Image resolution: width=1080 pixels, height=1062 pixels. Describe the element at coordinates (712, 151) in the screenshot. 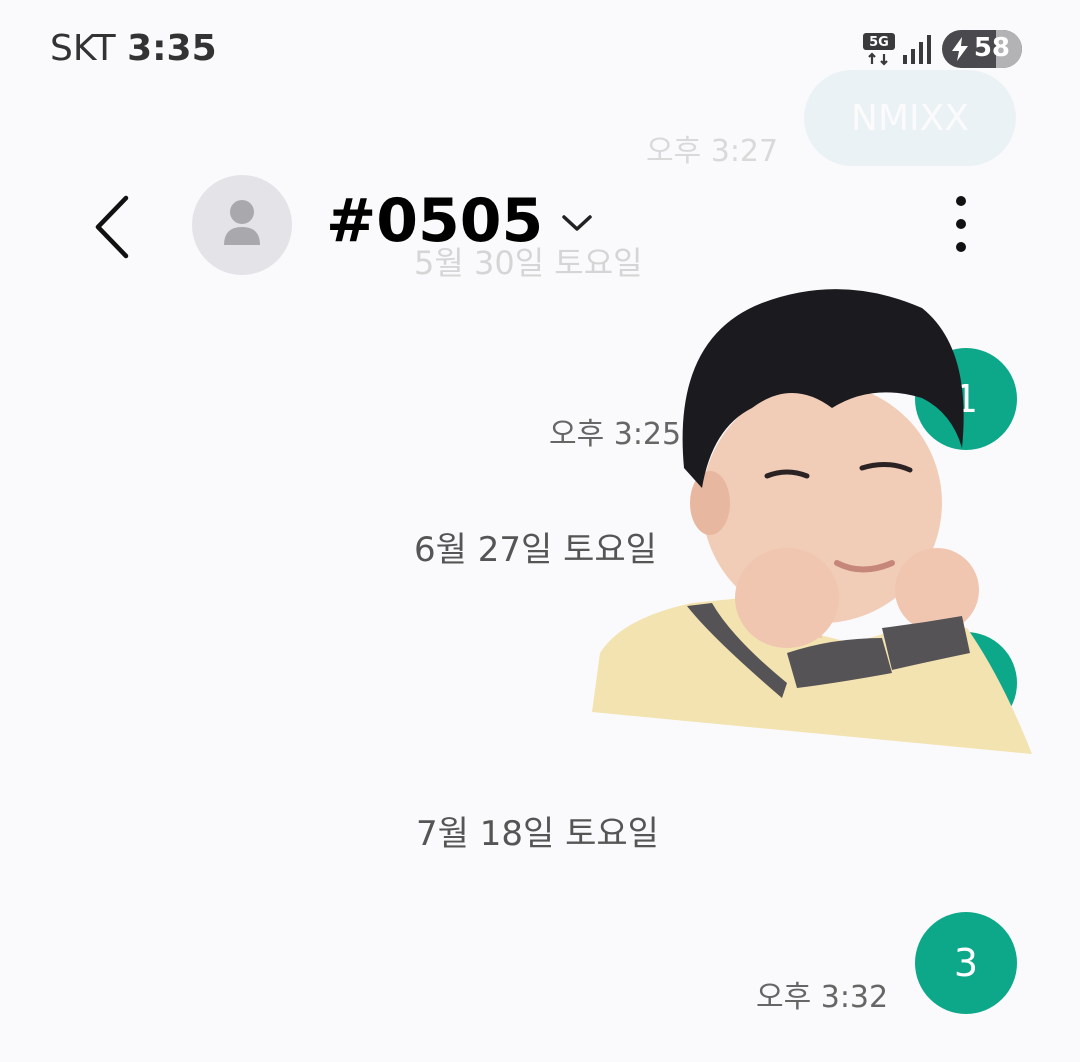

I see `message-timestamp: 오후 3:27` at that location.